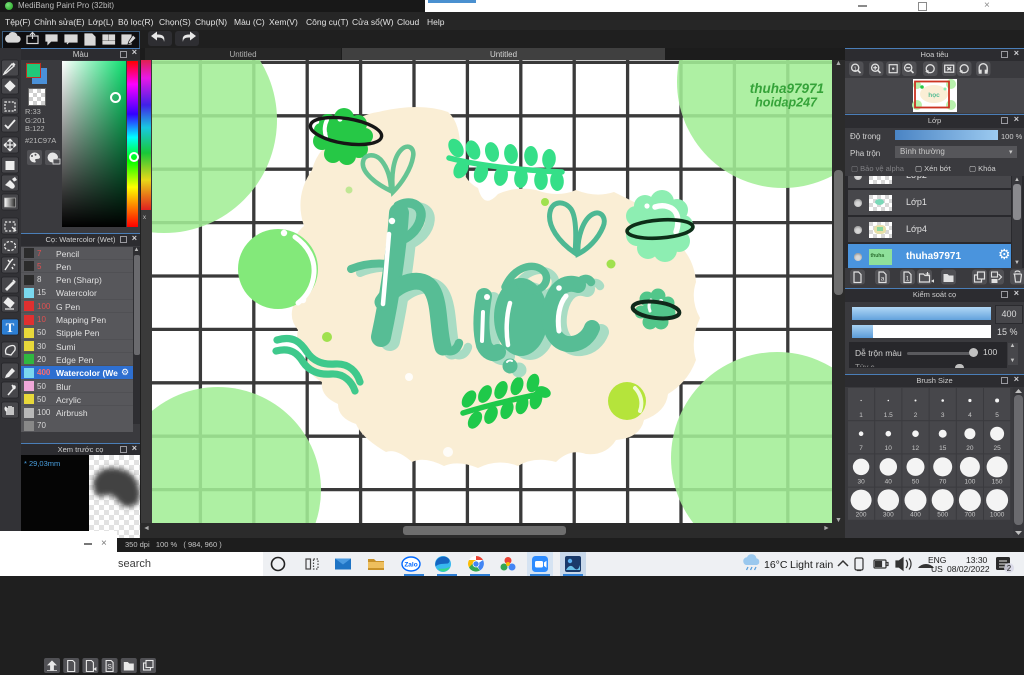  I want to click on svg-text: 500, so click(942, 515).